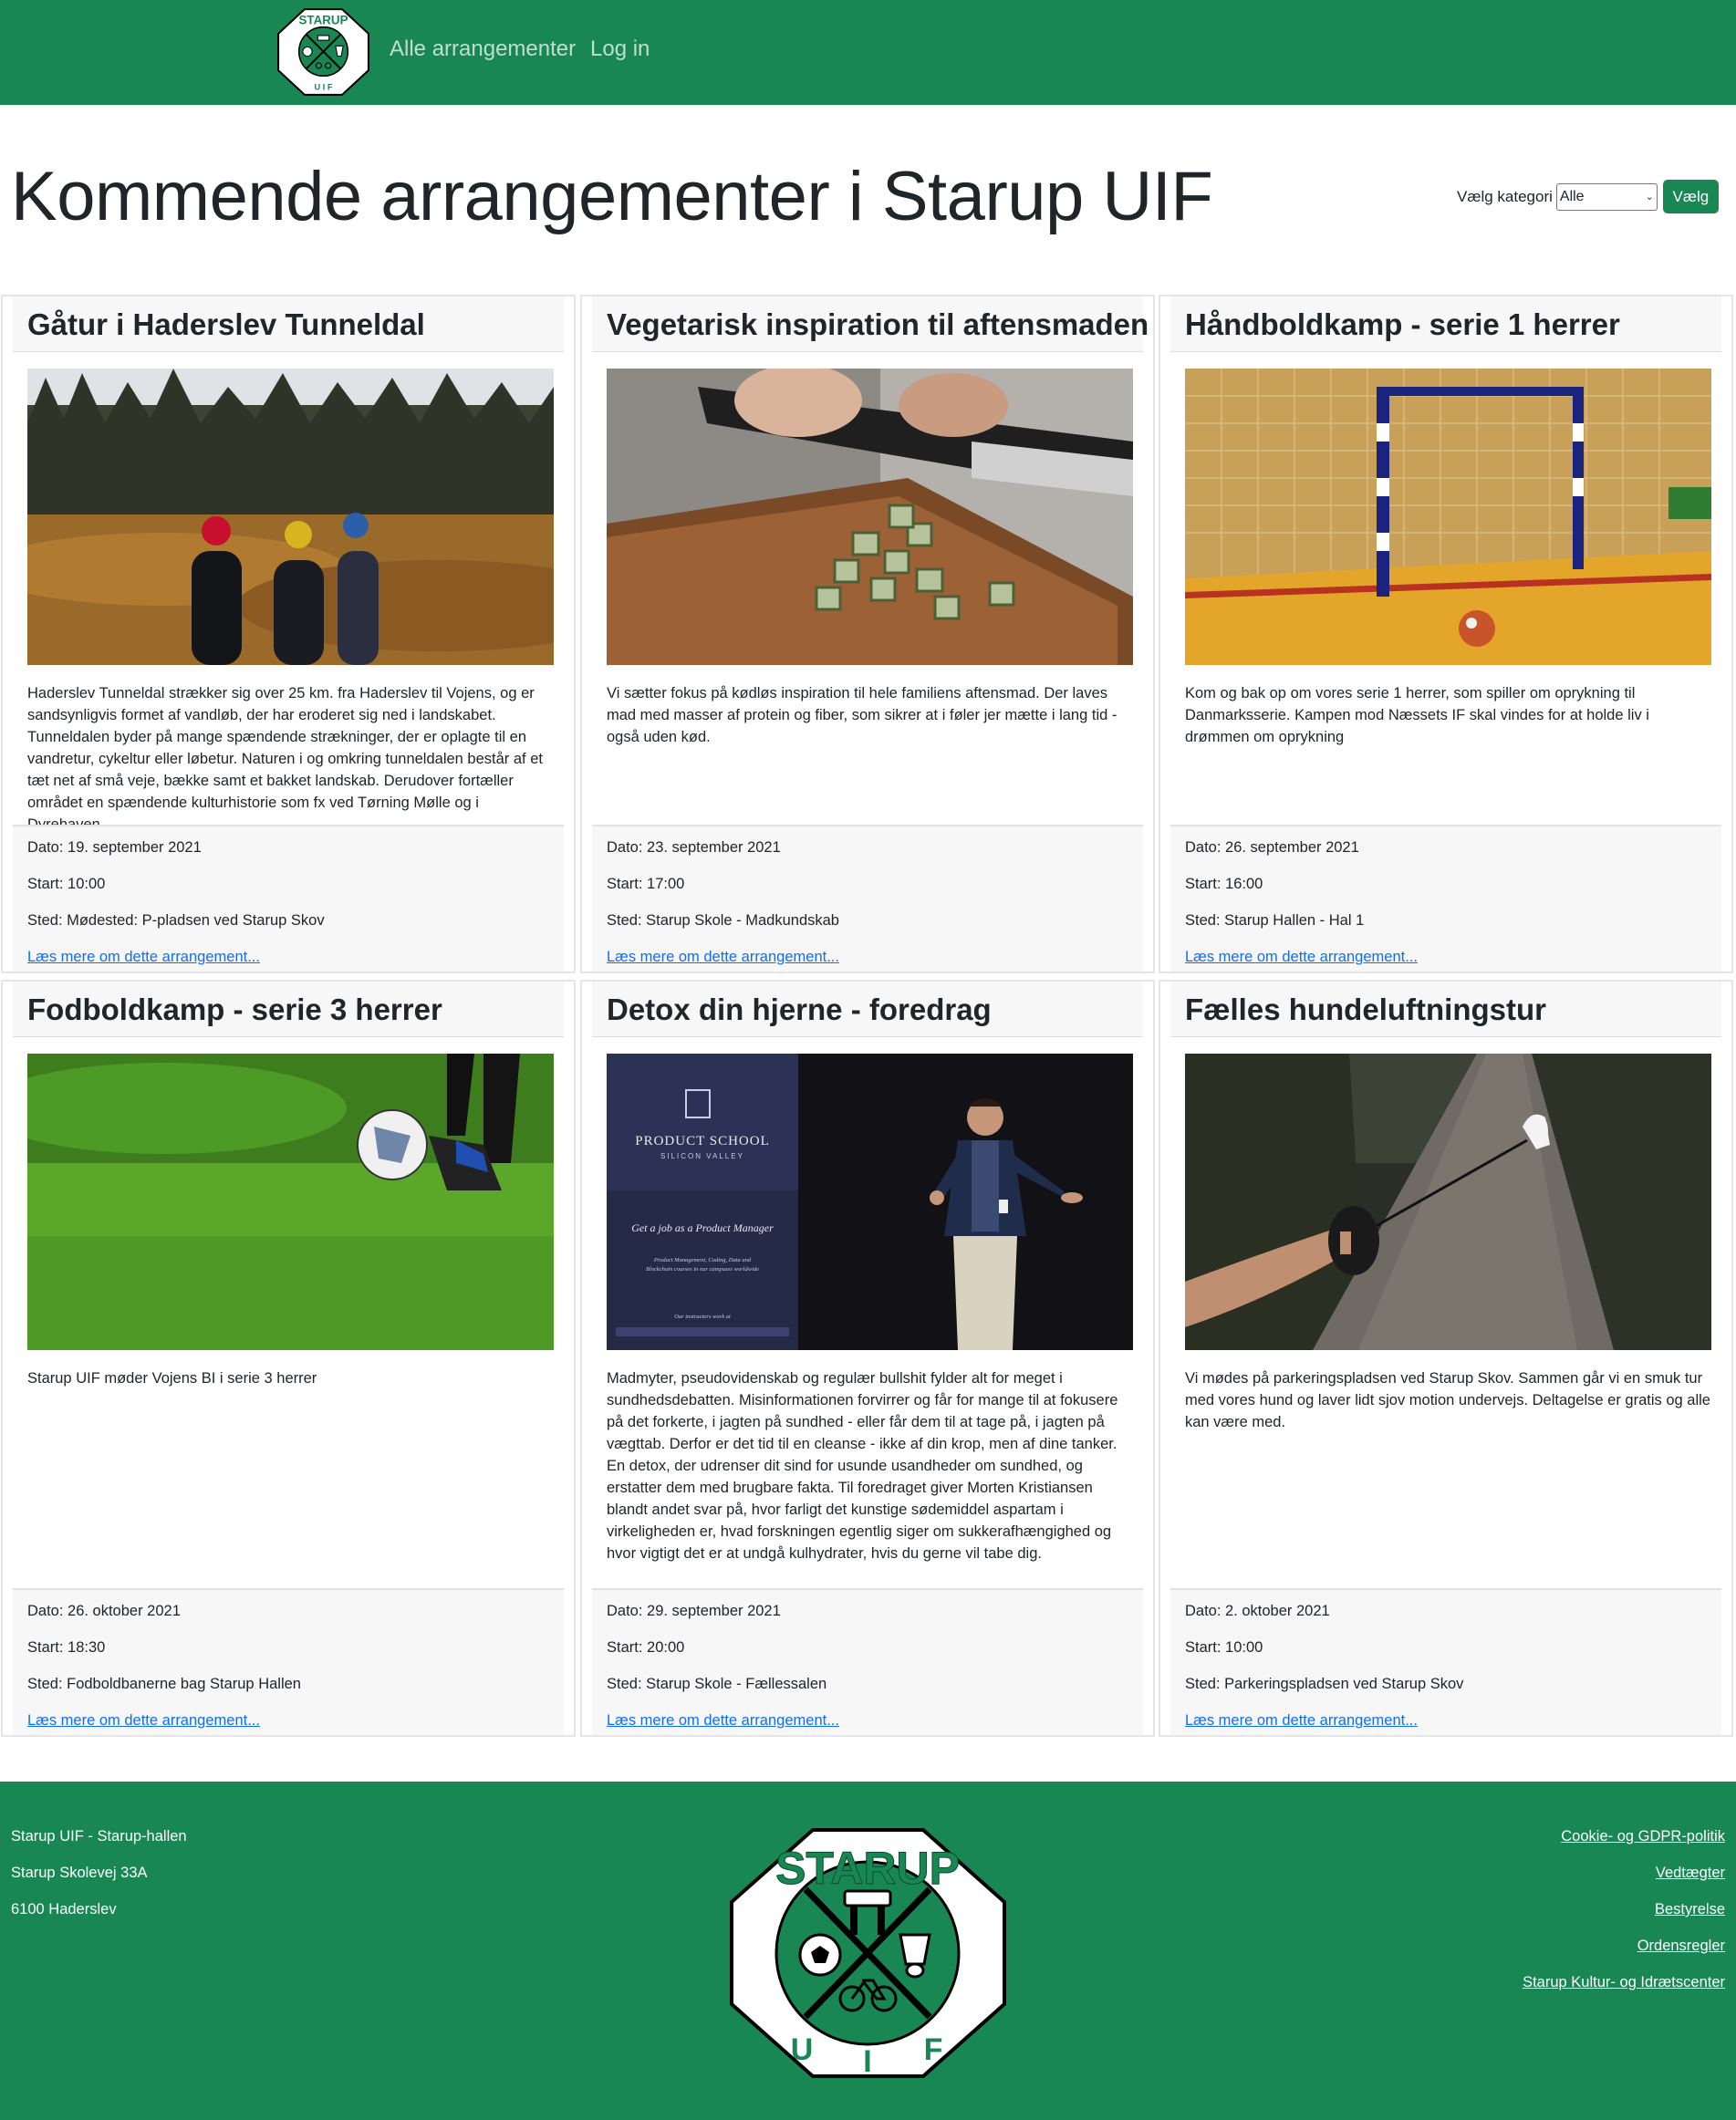 Image resolution: width=1736 pixels, height=2120 pixels. What do you see at coordinates (612, 197) in the screenshot?
I see `page-title: Kommende arrangementer i Starup UIF` at bounding box center [612, 197].